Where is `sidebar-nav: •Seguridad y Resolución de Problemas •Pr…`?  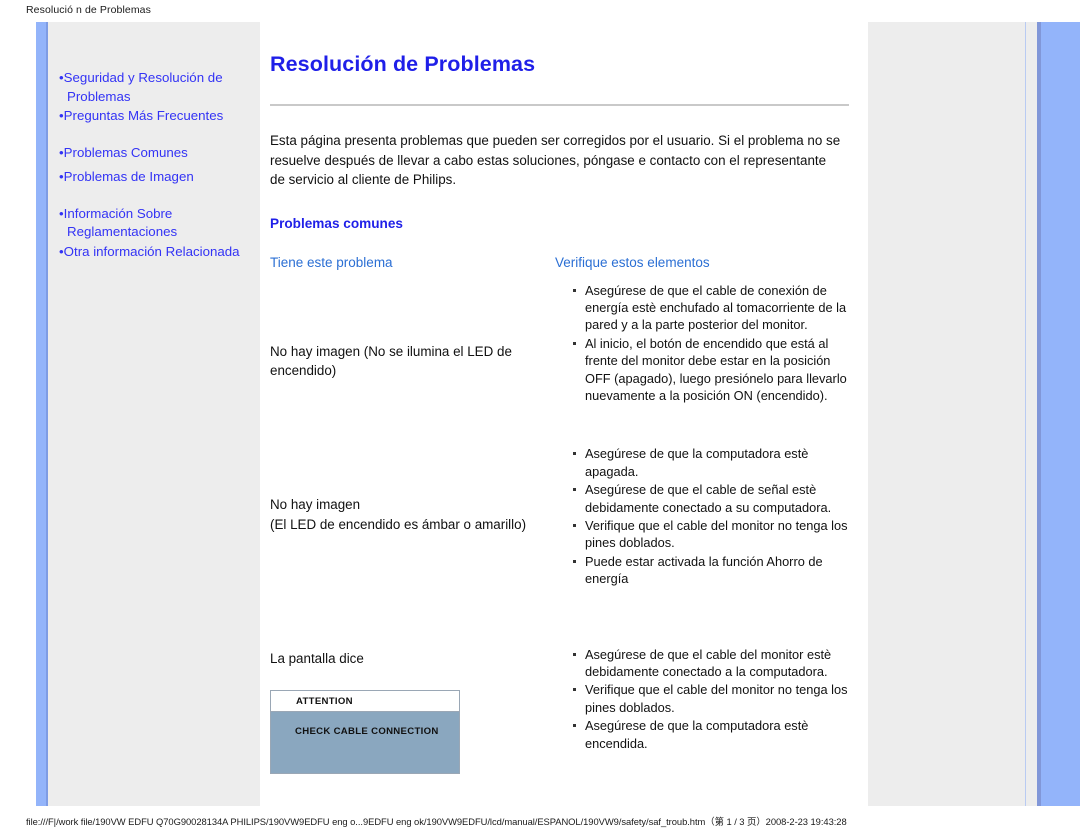 sidebar-nav: •Seguridad y Resolución de Problemas •Pr… is located at coordinates (157, 165).